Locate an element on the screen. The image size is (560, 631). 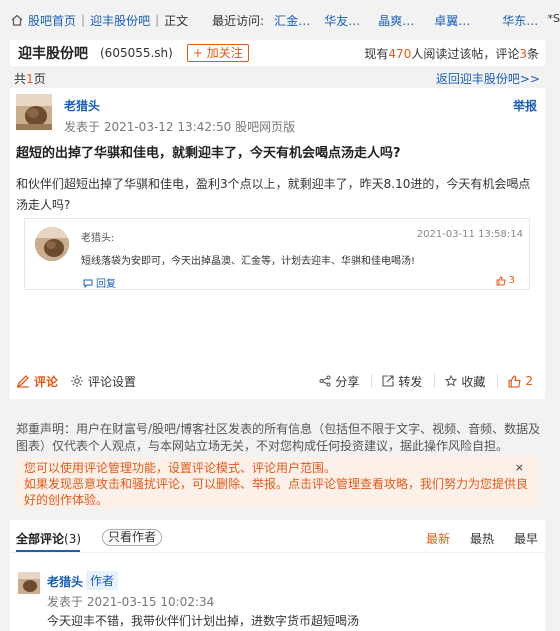
quote-reply-label: 回复 is located at coordinates (106, 284).